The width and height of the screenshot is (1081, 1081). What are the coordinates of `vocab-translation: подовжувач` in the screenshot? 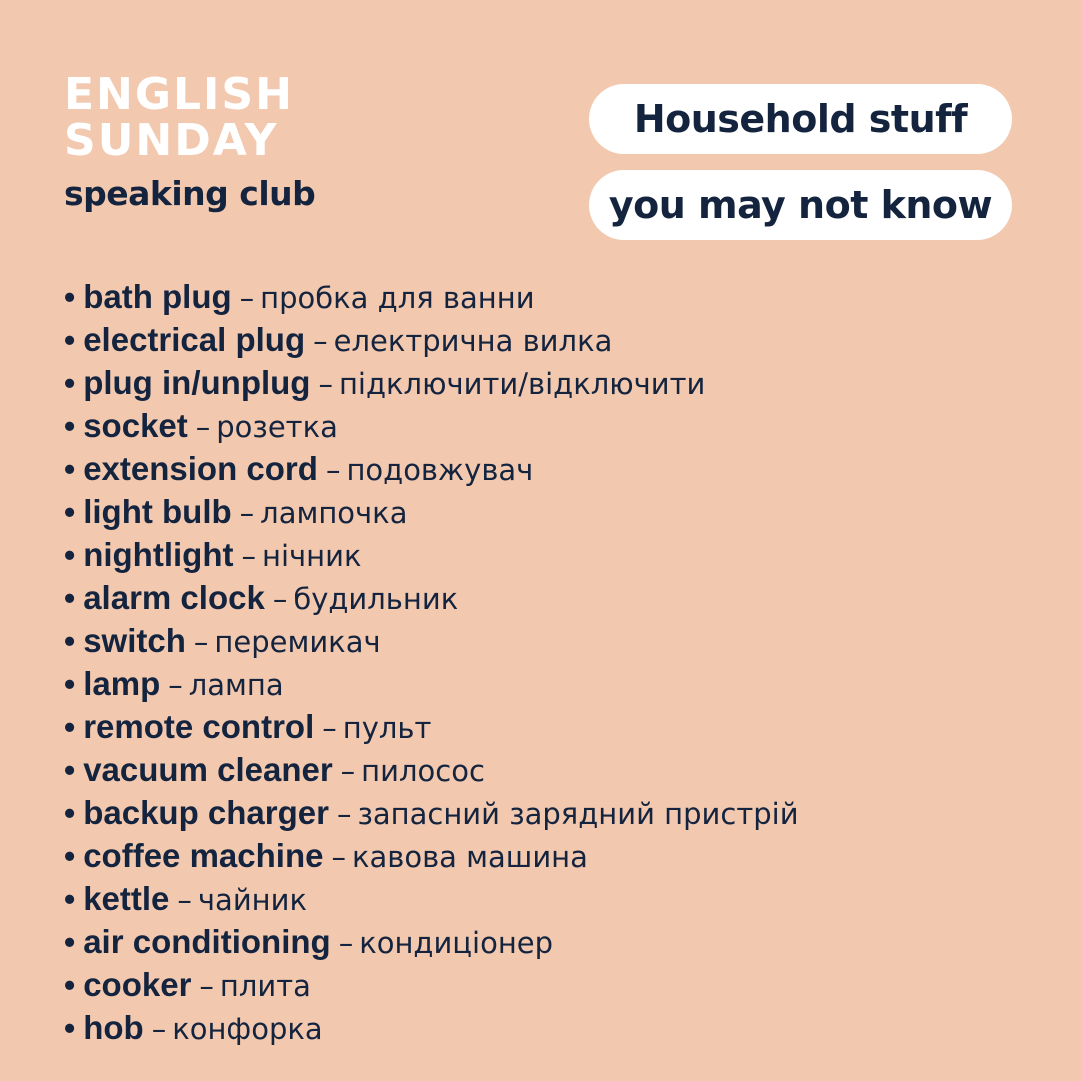 It's located at (440, 470).